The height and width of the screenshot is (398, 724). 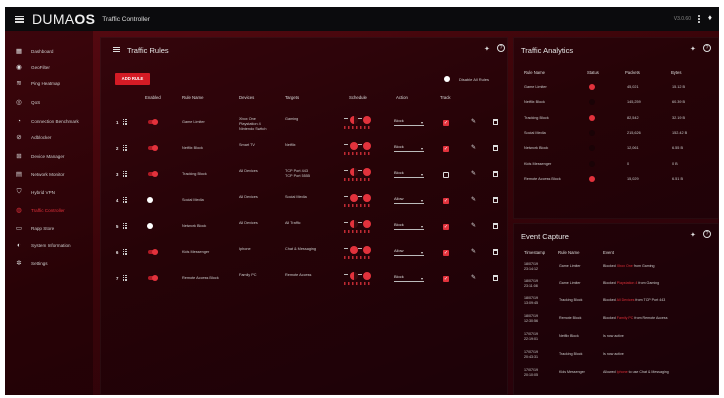 I want to click on schedule-end-dial, so click(x=367, y=120).